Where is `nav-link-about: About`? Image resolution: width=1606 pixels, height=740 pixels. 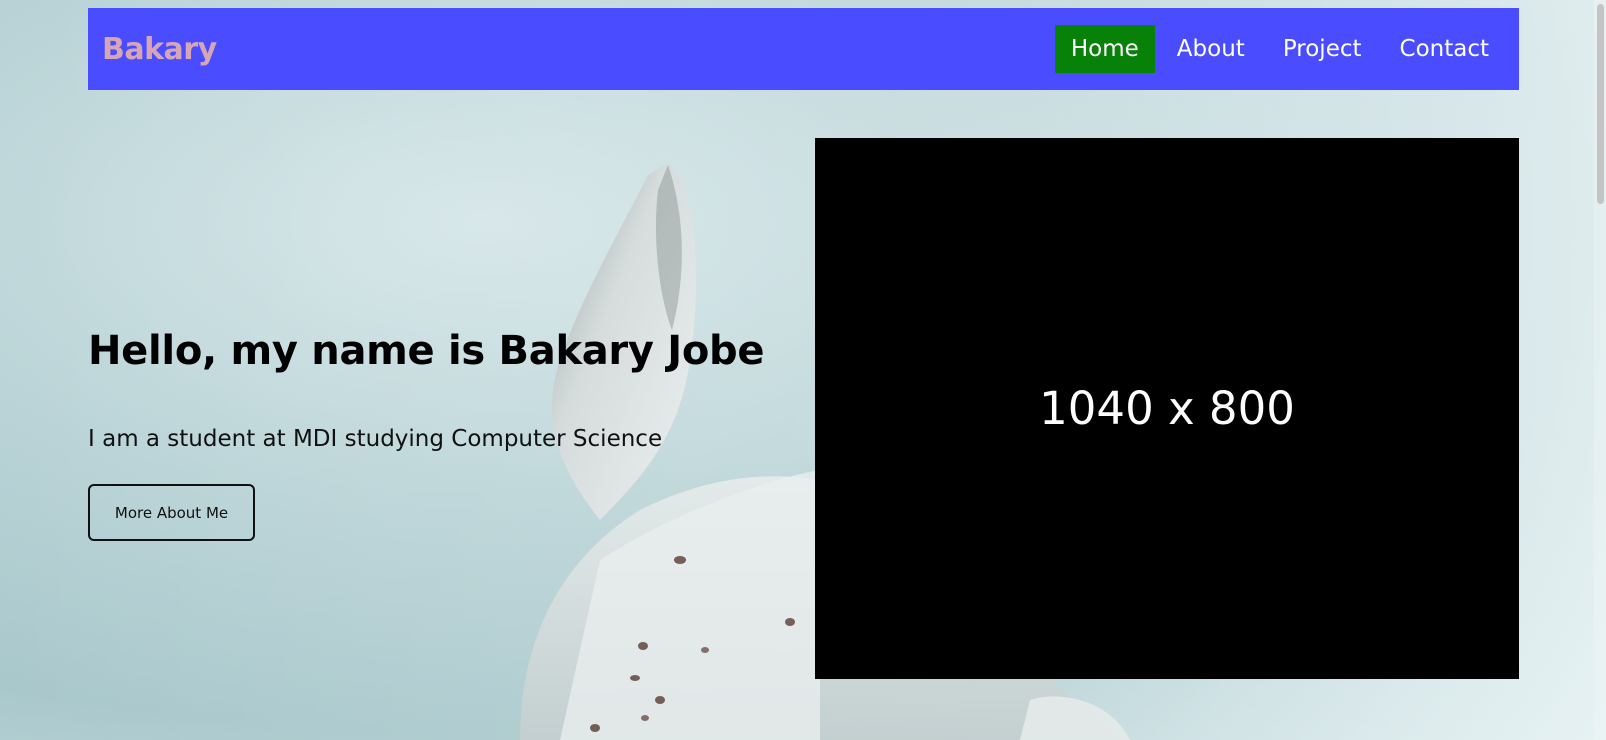 nav-link-about: About is located at coordinates (1211, 49).